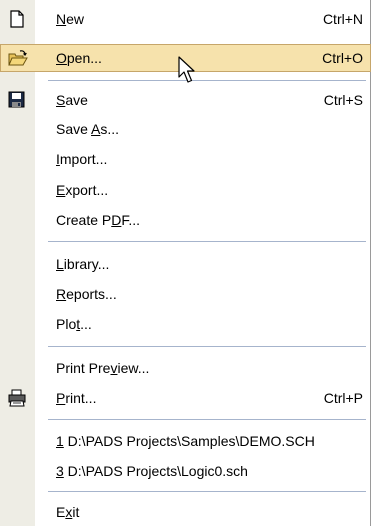 The height and width of the screenshot is (526, 371). What do you see at coordinates (17, 19) in the screenshot?
I see `new-document-icon` at bounding box center [17, 19].